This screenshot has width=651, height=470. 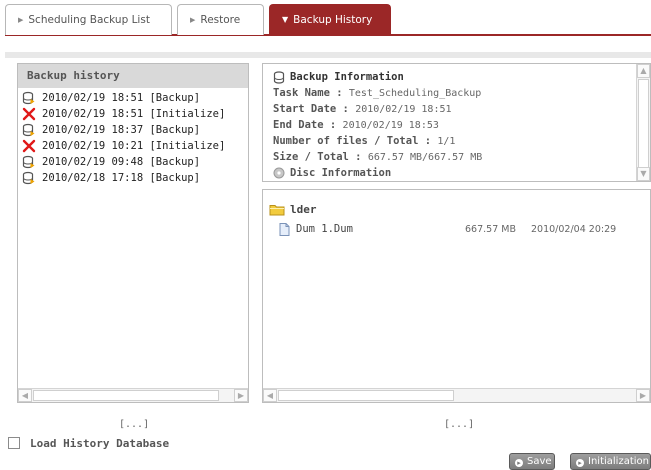 What do you see at coordinates (303, 209) in the screenshot?
I see `folder-name: lder` at bounding box center [303, 209].